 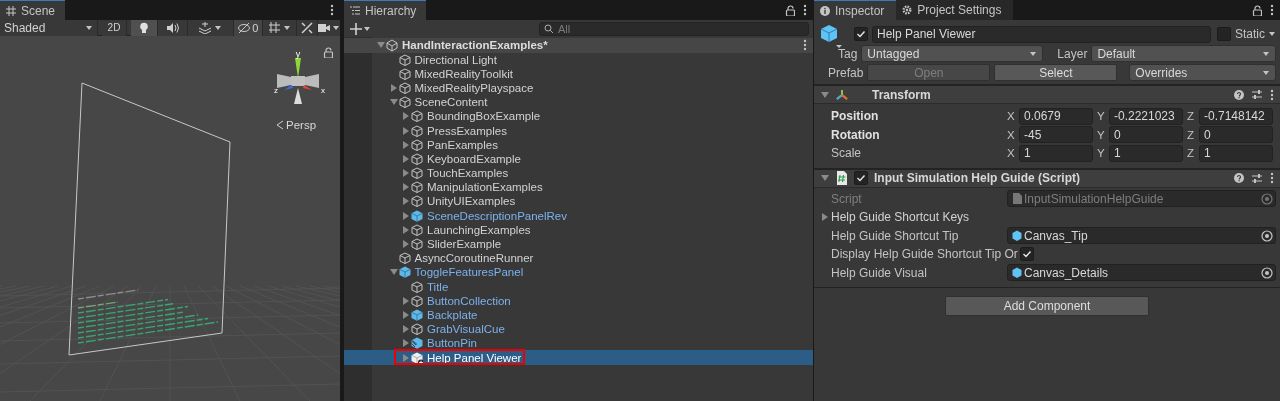 I want to click on hierarchy-row: Directional Light, so click(x=578, y=59).